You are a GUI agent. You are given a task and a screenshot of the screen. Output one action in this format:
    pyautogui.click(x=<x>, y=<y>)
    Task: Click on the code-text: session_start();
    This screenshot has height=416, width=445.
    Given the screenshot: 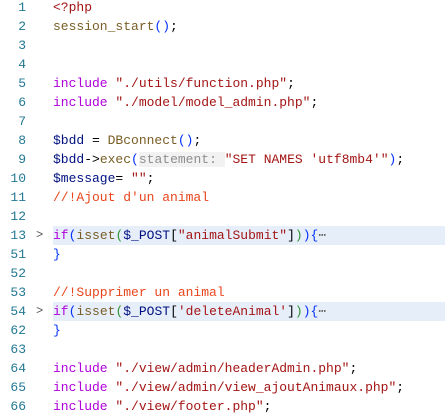 What is the action you would take?
    pyautogui.click(x=249, y=26)
    